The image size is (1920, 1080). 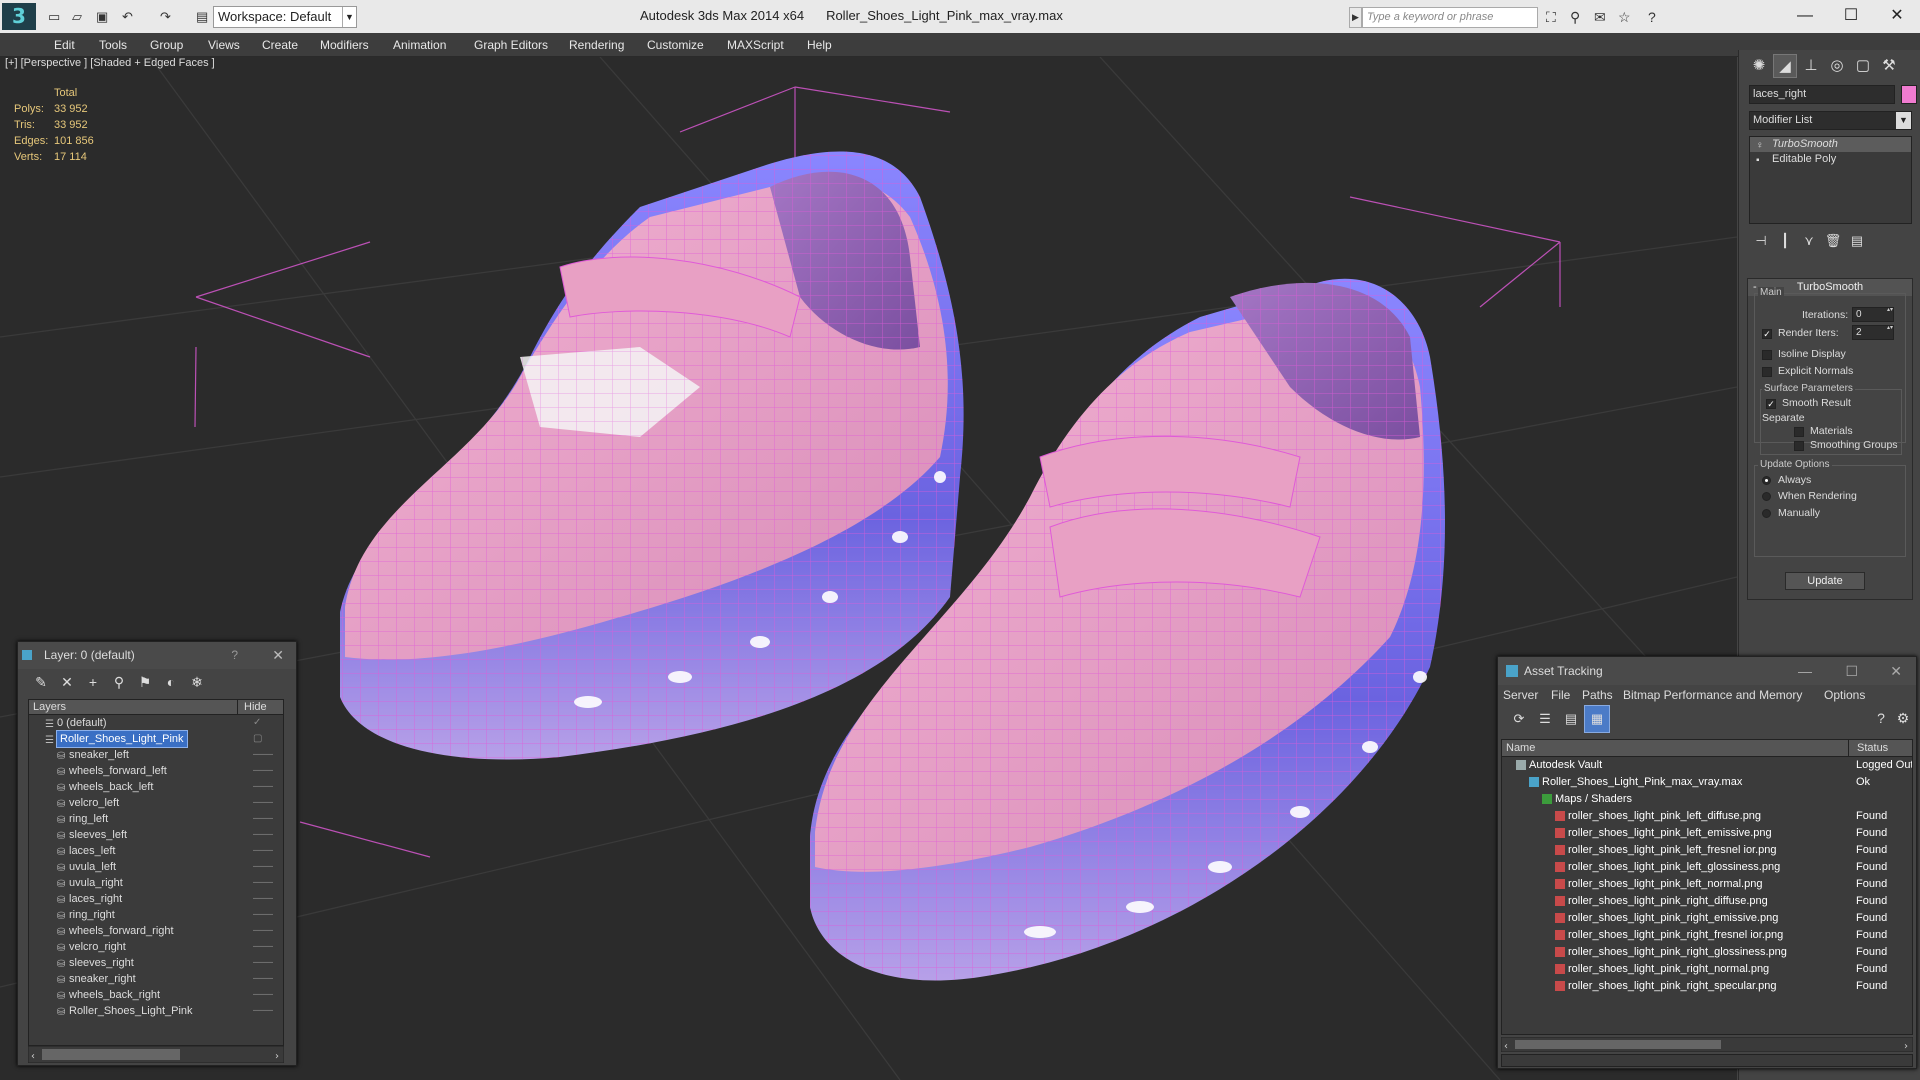 What do you see at coordinates (96, 883) in the screenshot?
I see `layer-name: uvula_right` at bounding box center [96, 883].